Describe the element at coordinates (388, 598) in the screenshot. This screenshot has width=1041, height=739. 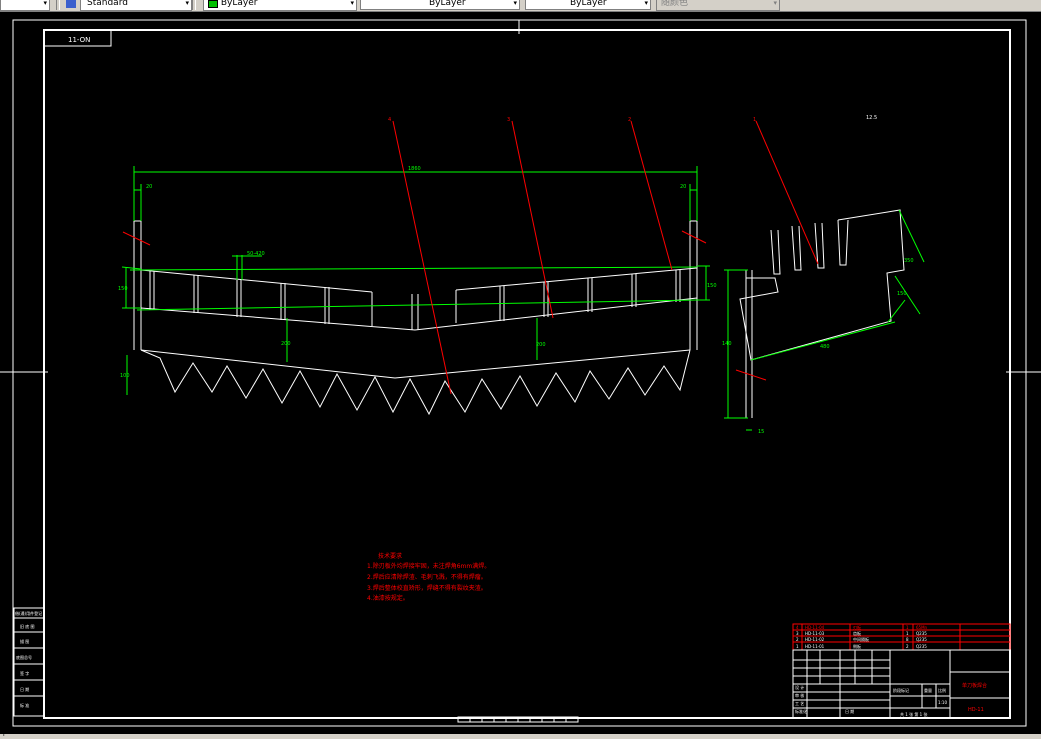
I see `svg-text: 4.油漆按规定。` at that location.